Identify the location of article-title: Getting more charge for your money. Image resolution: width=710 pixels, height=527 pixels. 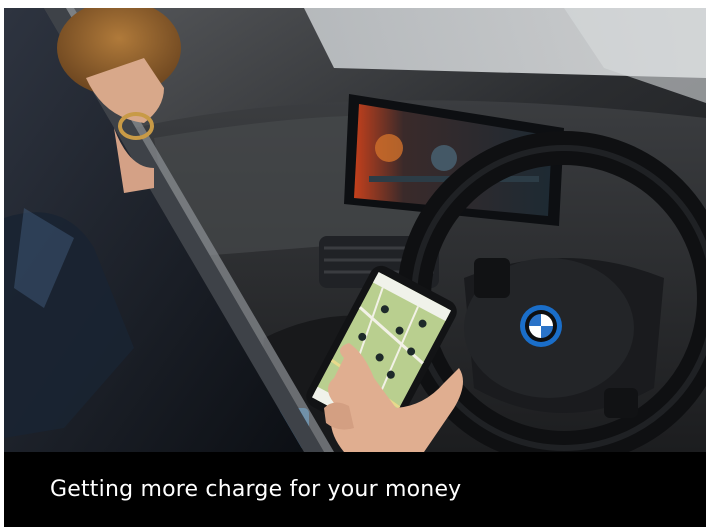
(255, 489).